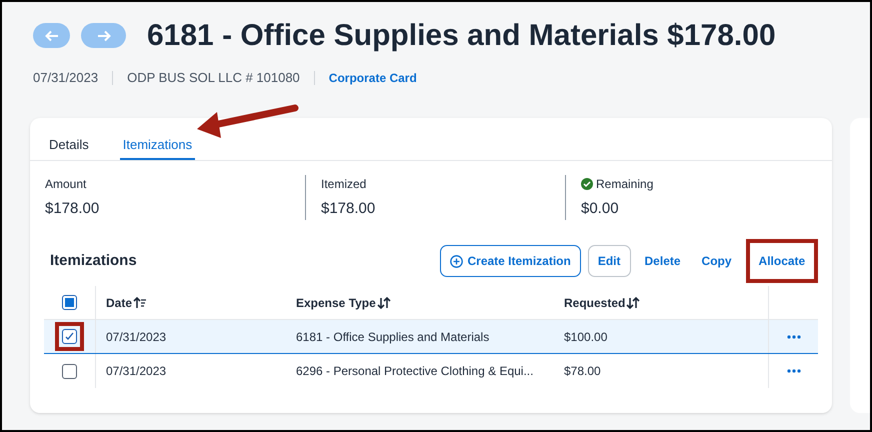 The image size is (872, 432). I want to click on summary-value: $0.00, so click(600, 208).